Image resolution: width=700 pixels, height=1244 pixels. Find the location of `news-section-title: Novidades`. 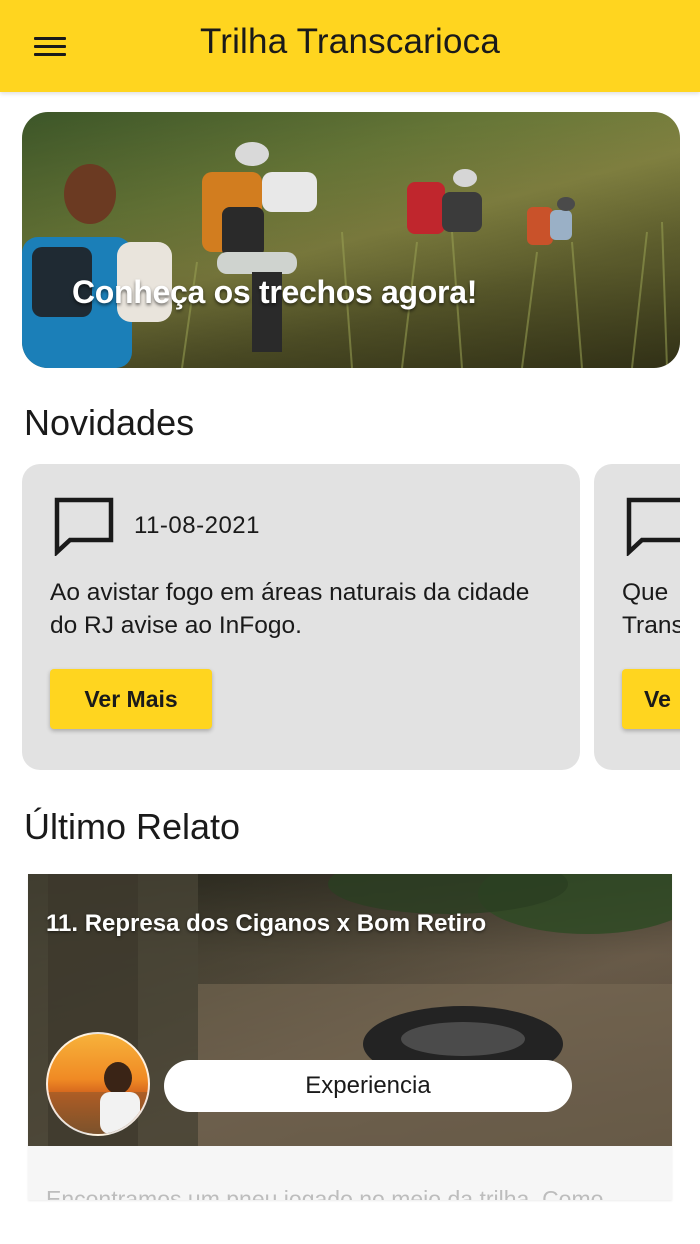

news-section-title: Novidades is located at coordinates (109, 422).